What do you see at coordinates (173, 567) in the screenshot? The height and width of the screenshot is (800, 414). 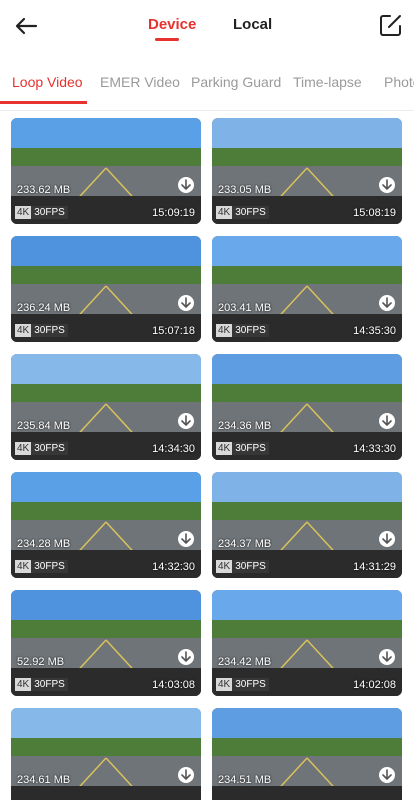 I see `video-timestamp: 14:32:30` at bounding box center [173, 567].